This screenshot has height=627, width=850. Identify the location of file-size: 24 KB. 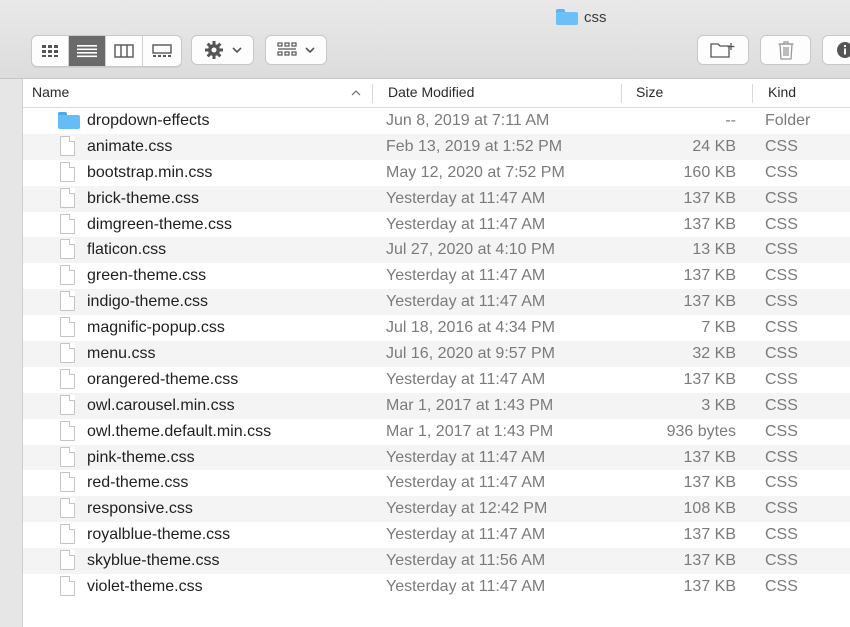
(714, 146).